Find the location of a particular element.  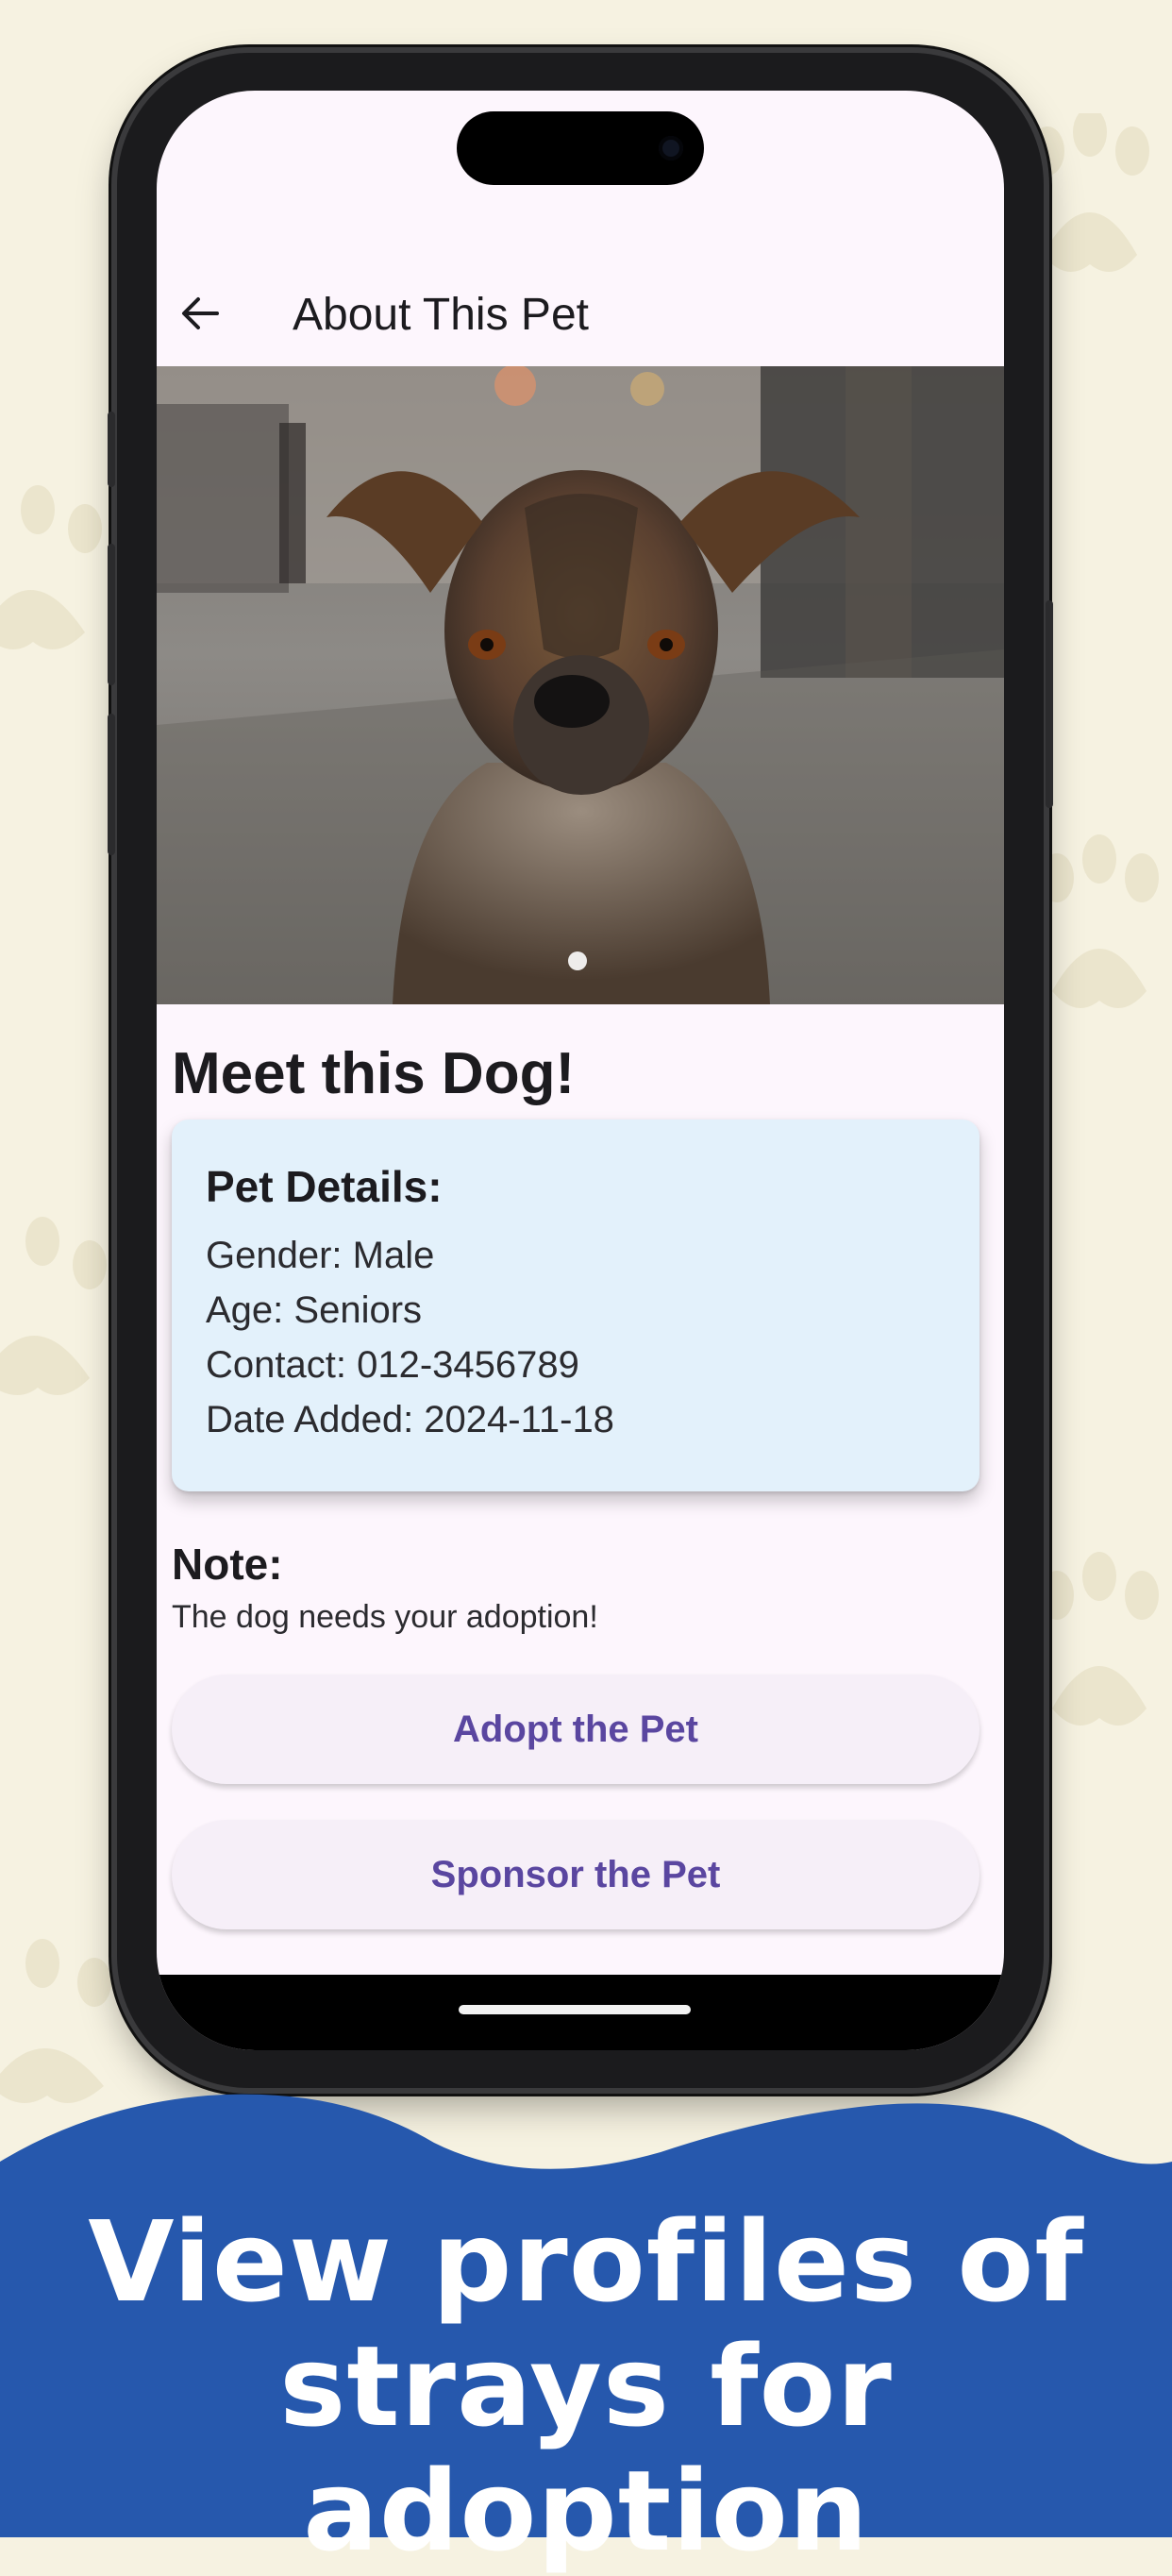

volume-up-button is located at coordinates (111, 614).